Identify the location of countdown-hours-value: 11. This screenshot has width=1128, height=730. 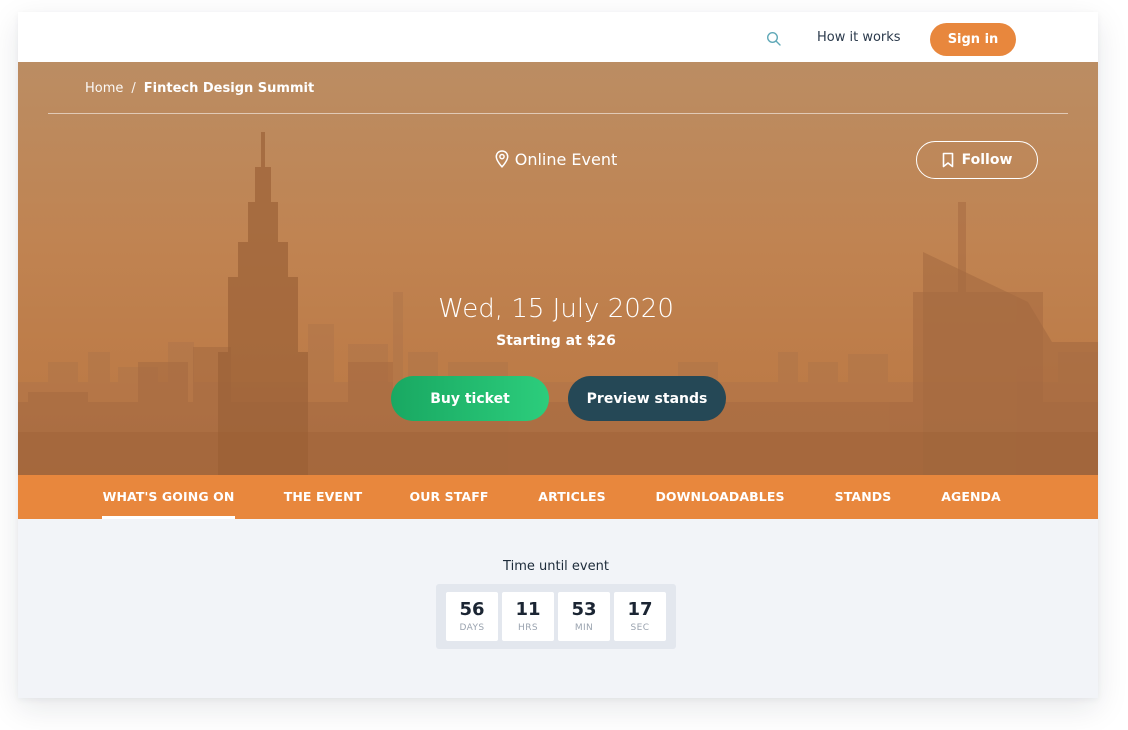
(528, 609).